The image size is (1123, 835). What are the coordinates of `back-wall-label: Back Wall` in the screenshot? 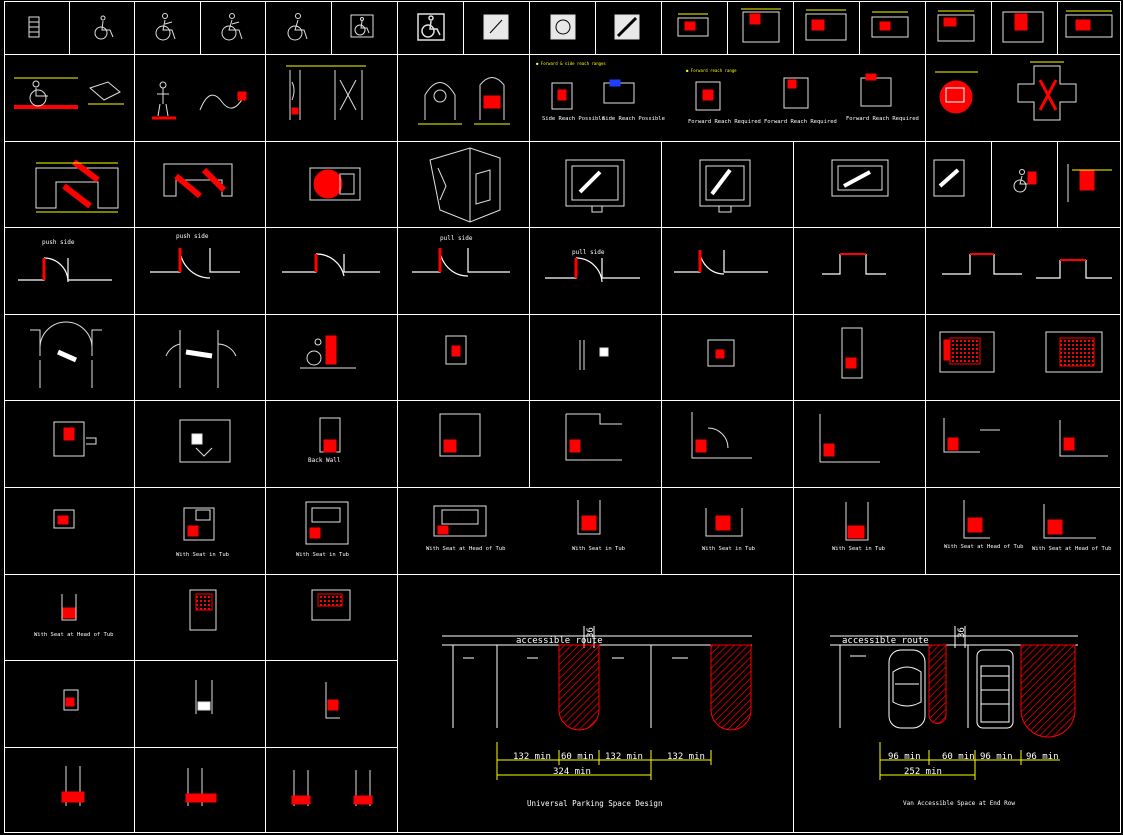 It's located at (324, 460).